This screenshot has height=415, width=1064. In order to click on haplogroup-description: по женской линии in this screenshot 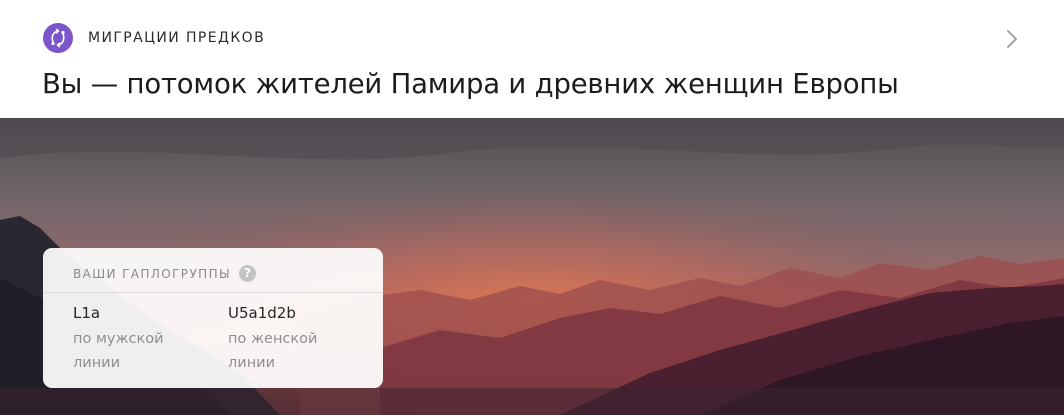, I will do `click(273, 351)`.